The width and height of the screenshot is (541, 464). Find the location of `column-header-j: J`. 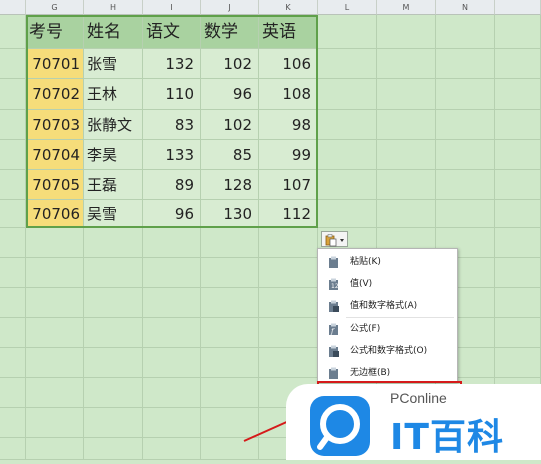

column-header-j: J is located at coordinates (230, 7).